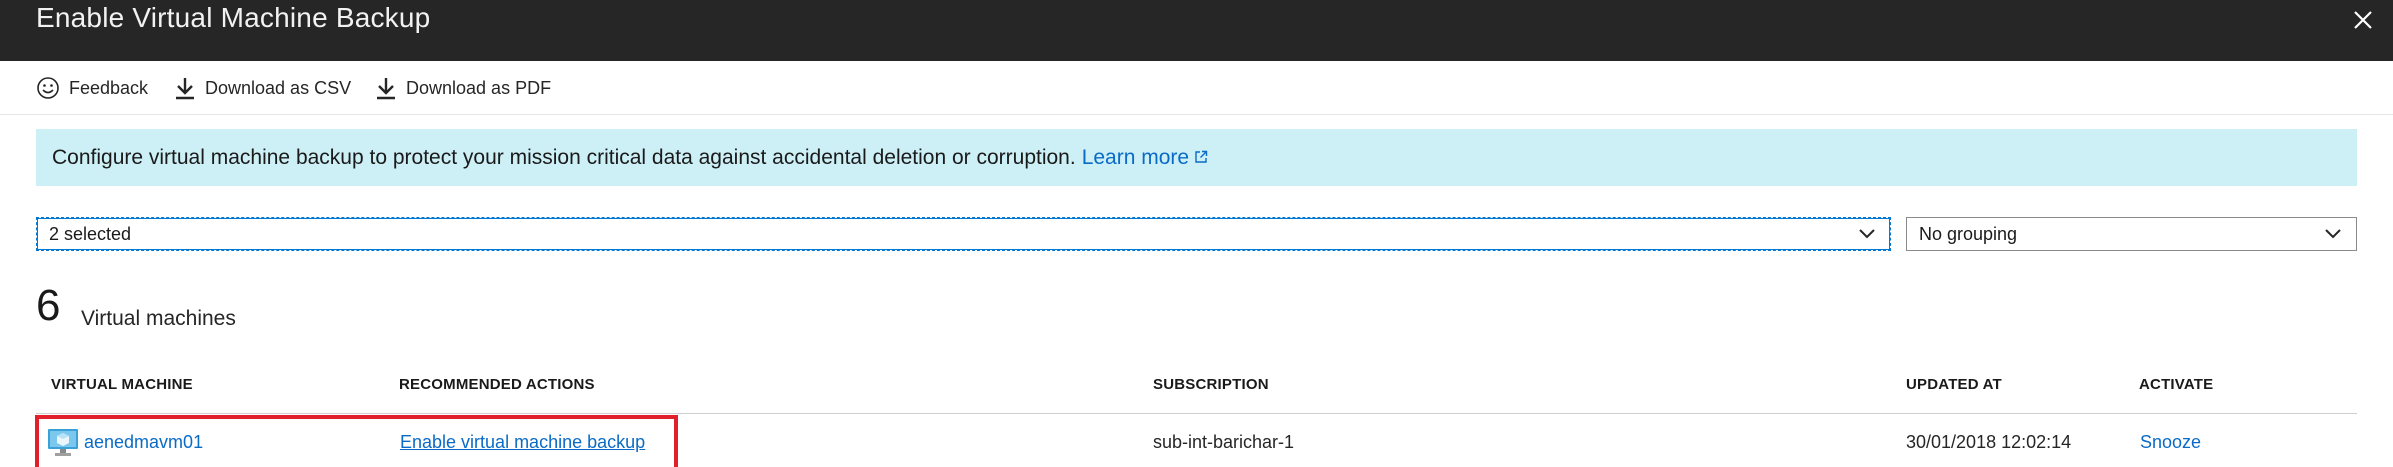  What do you see at coordinates (233, 17) in the screenshot?
I see `page-title: Enable Virtual Machine Backup` at bounding box center [233, 17].